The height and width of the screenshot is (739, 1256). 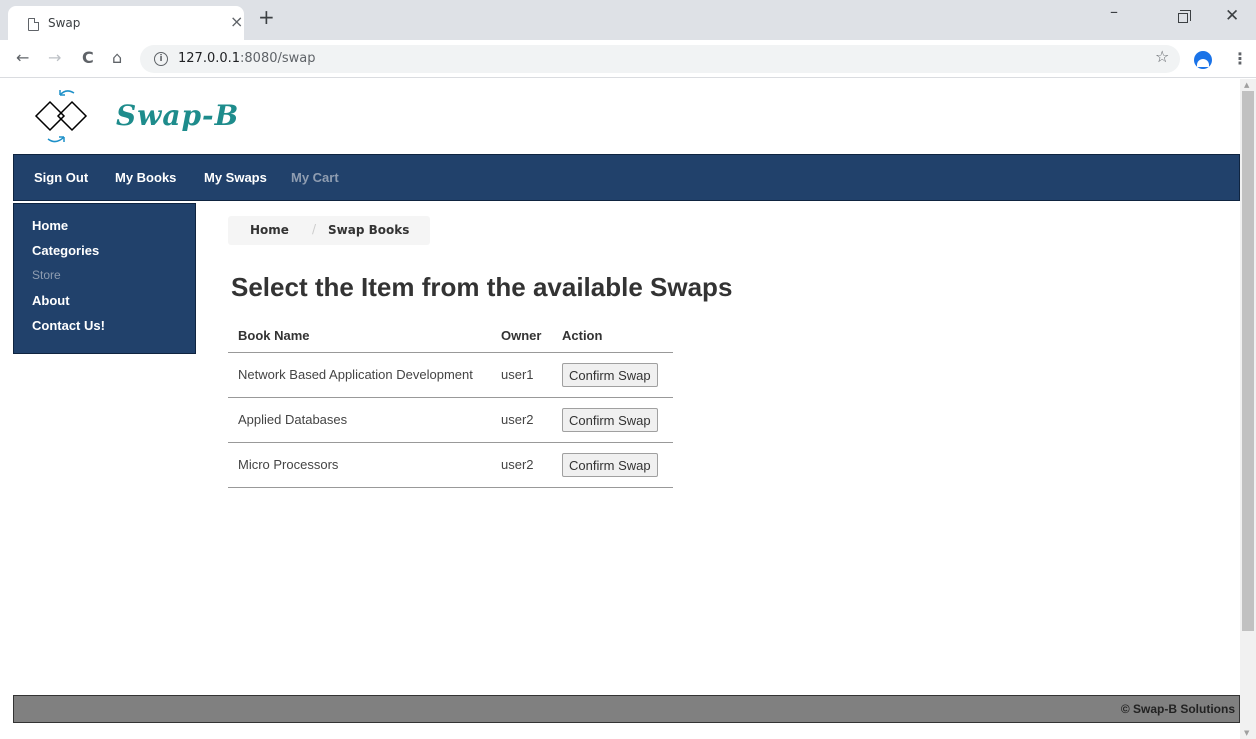 What do you see at coordinates (1203, 60) in the screenshot?
I see `profile-avatar` at bounding box center [1203, 60].